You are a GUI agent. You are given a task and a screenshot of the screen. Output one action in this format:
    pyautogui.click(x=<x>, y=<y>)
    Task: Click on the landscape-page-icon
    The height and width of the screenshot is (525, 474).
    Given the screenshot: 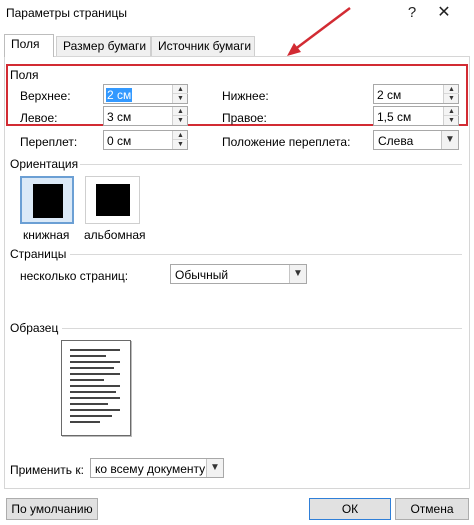 What is the action you would take?
    pyautogui.click(x=113, y=200)
    